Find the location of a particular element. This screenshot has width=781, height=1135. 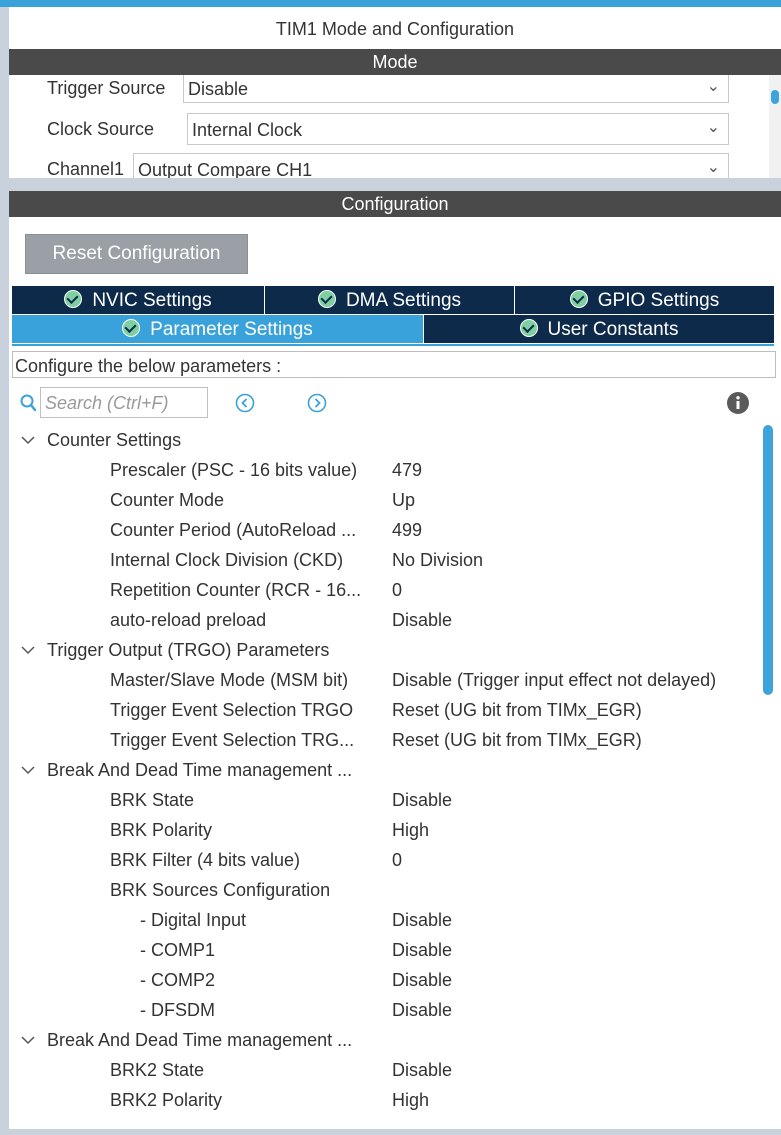

param-value: 479 is located at coordinates (407, 470).